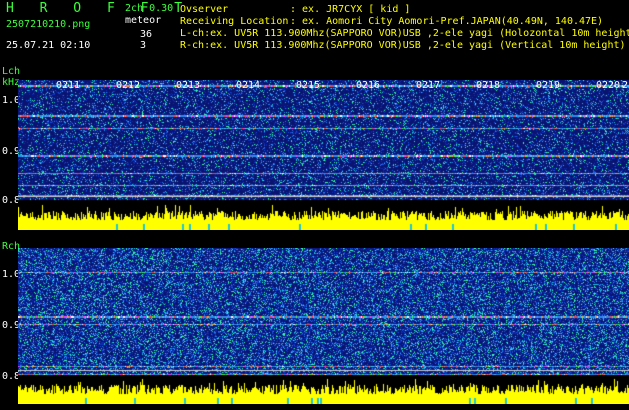 This screenshot has height=410, width=629. I want to click on lch-count: 36, so click(146, 34).